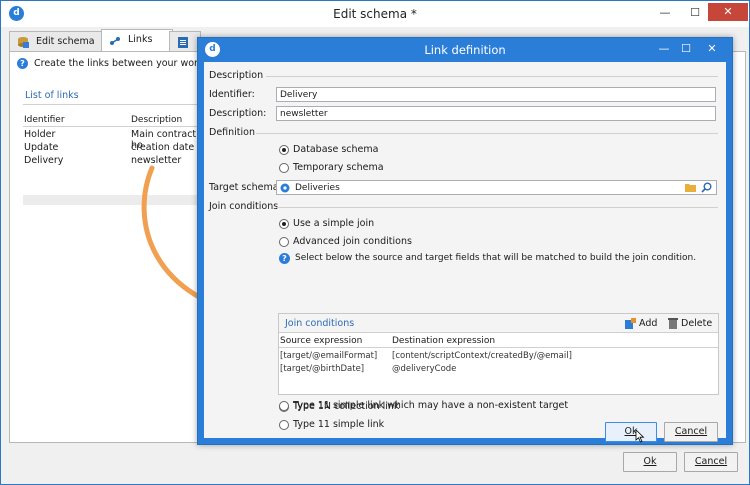 This screenshot has height=485, width=750. What do you see at coordinates (690, 187) in the screenshot?
I see `folder-icon` at bounding box center [690, 187].